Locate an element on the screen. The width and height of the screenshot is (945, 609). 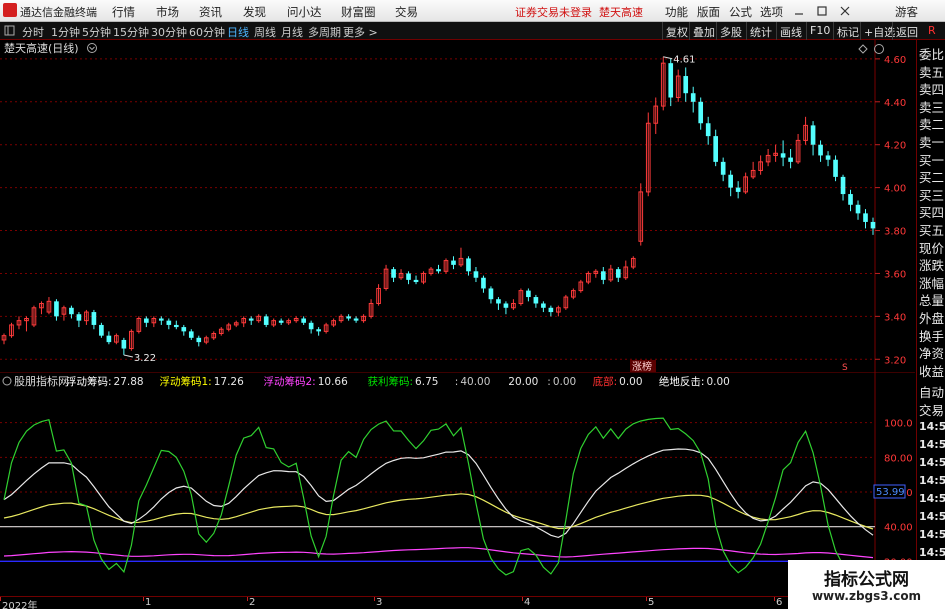
period-15min: 15分钟 is located at coordinates (131, 32).